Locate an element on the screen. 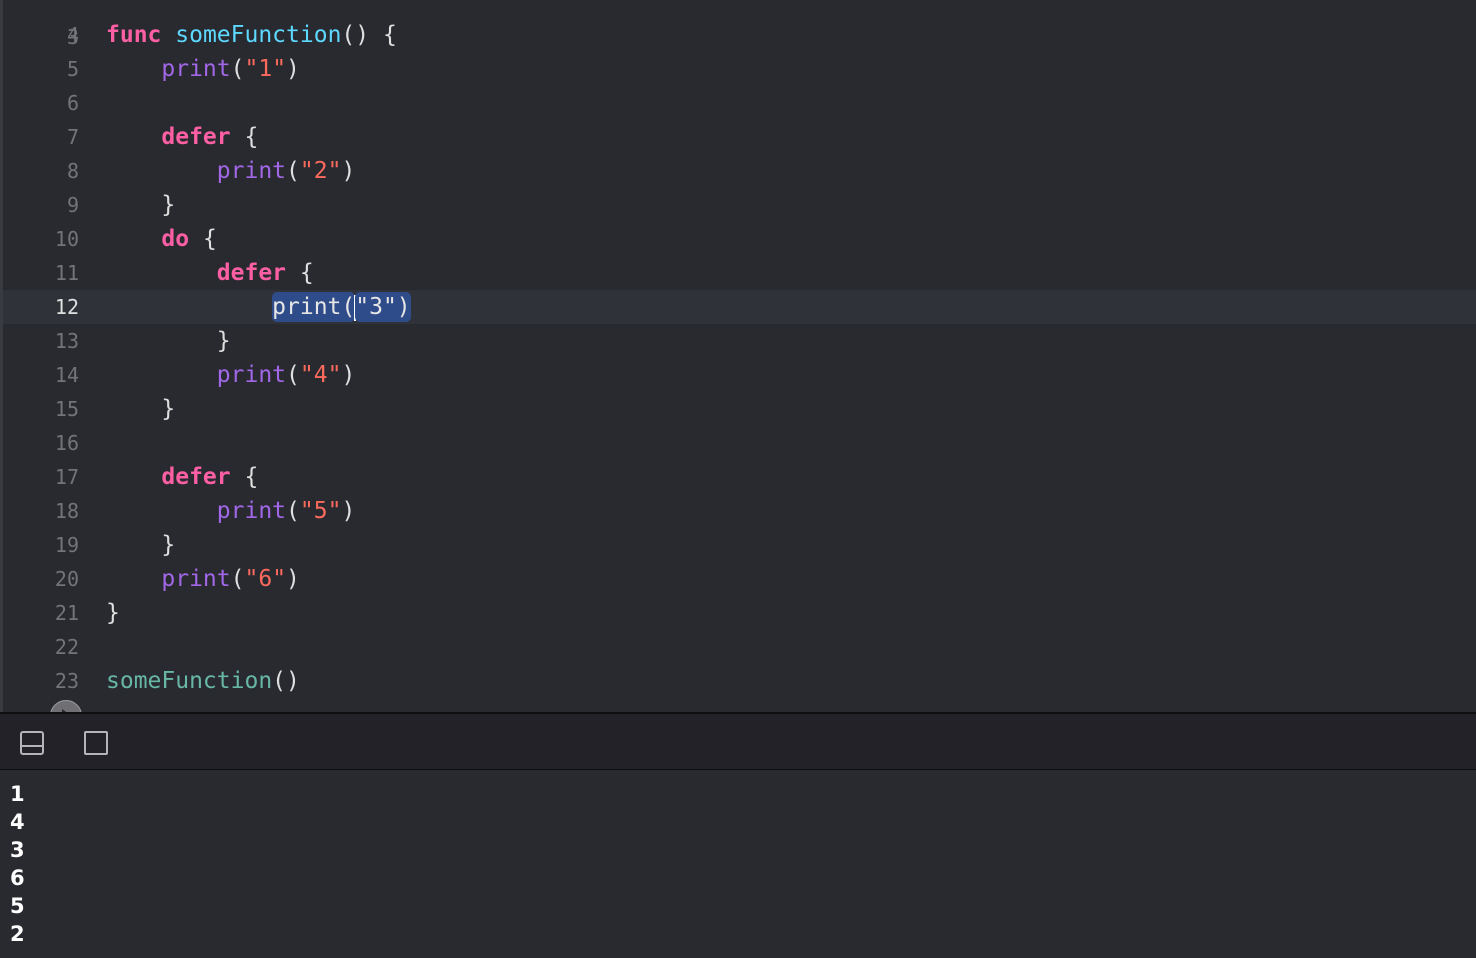 The width and height of the screenshot is (1476, 958). line-number: 18 is located at coordinates (66, 511).